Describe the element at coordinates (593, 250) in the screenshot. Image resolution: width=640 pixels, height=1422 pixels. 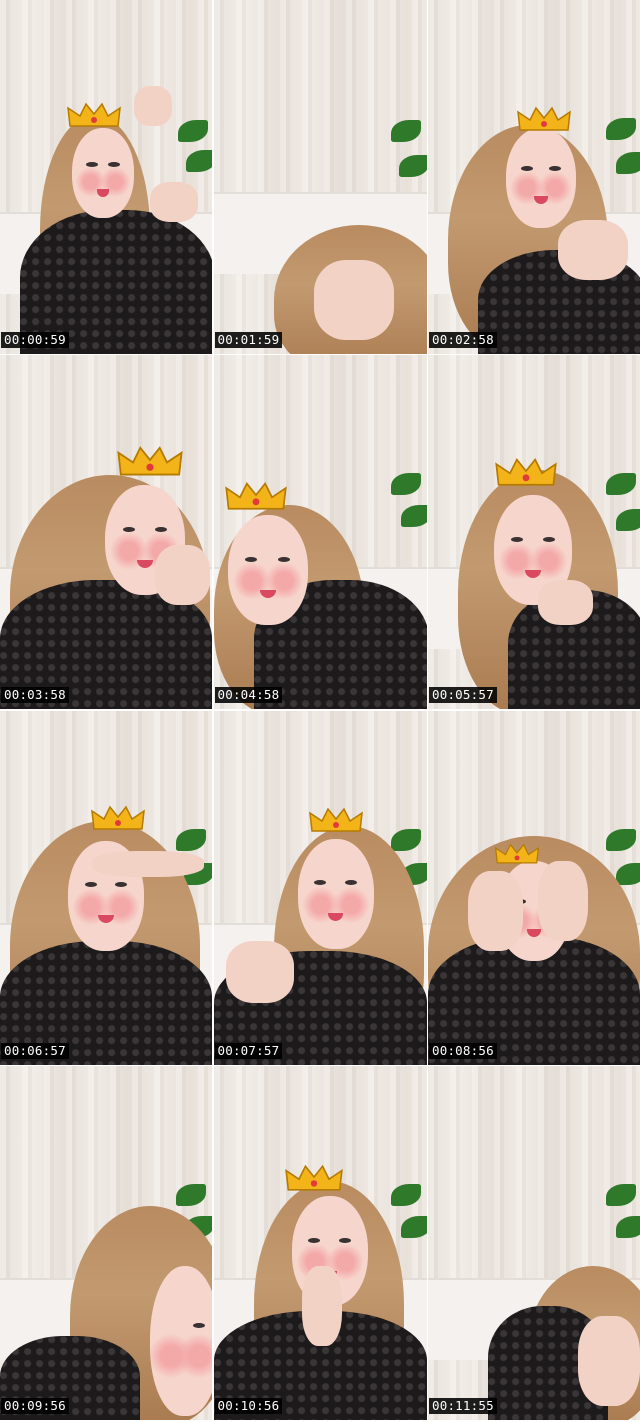
I see `pointing-hand` at that location.